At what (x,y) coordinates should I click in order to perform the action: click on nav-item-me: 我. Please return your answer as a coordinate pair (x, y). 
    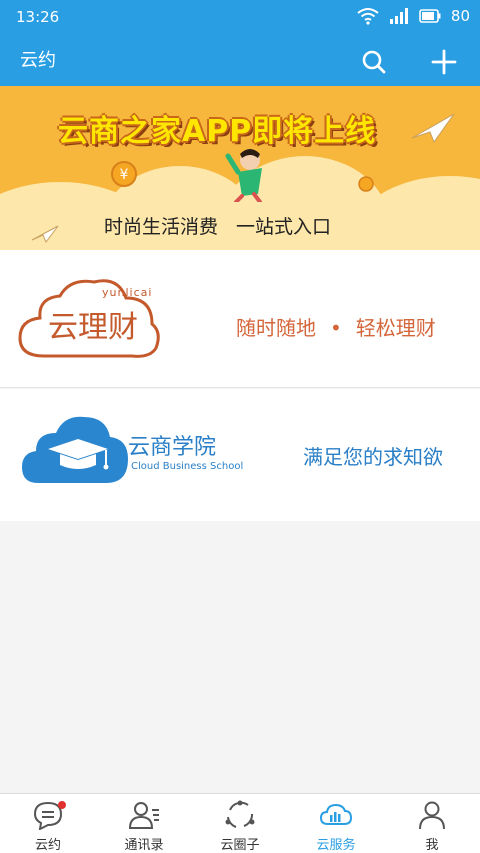
    Looking at the image, I should click on (432, 823).